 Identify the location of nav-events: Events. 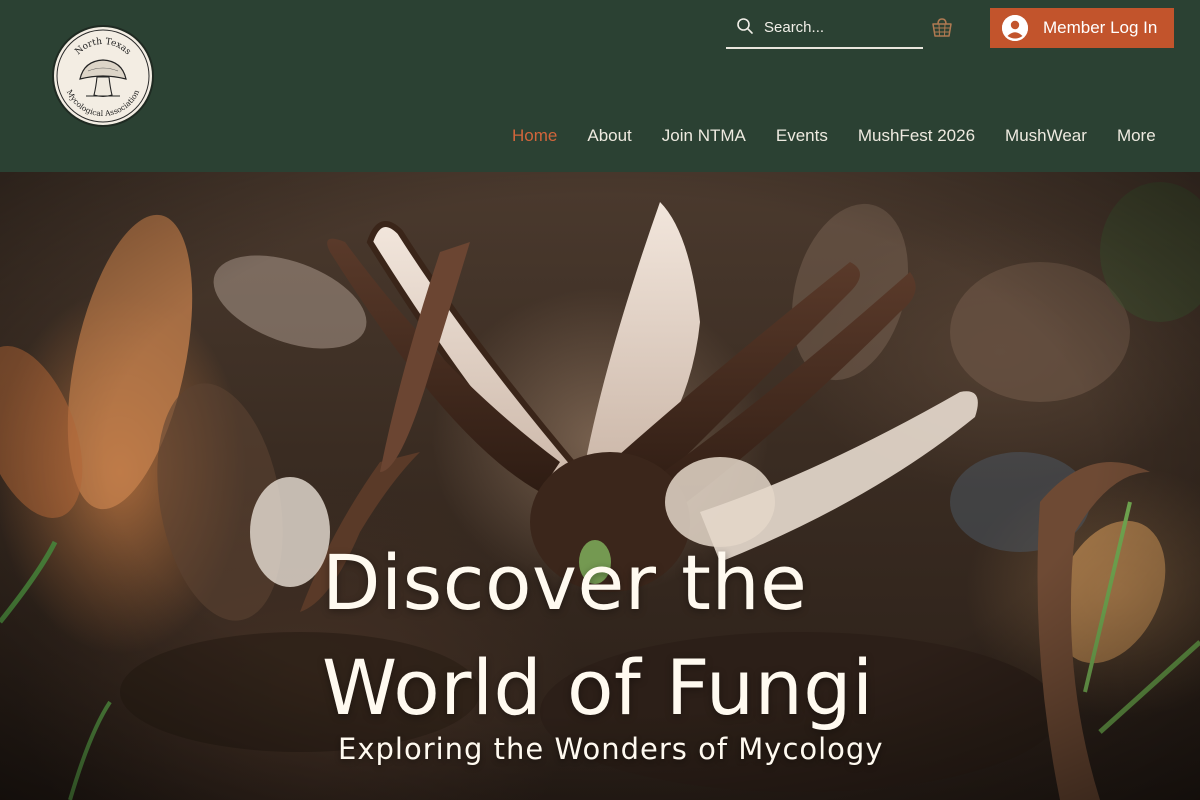
(802, 136).